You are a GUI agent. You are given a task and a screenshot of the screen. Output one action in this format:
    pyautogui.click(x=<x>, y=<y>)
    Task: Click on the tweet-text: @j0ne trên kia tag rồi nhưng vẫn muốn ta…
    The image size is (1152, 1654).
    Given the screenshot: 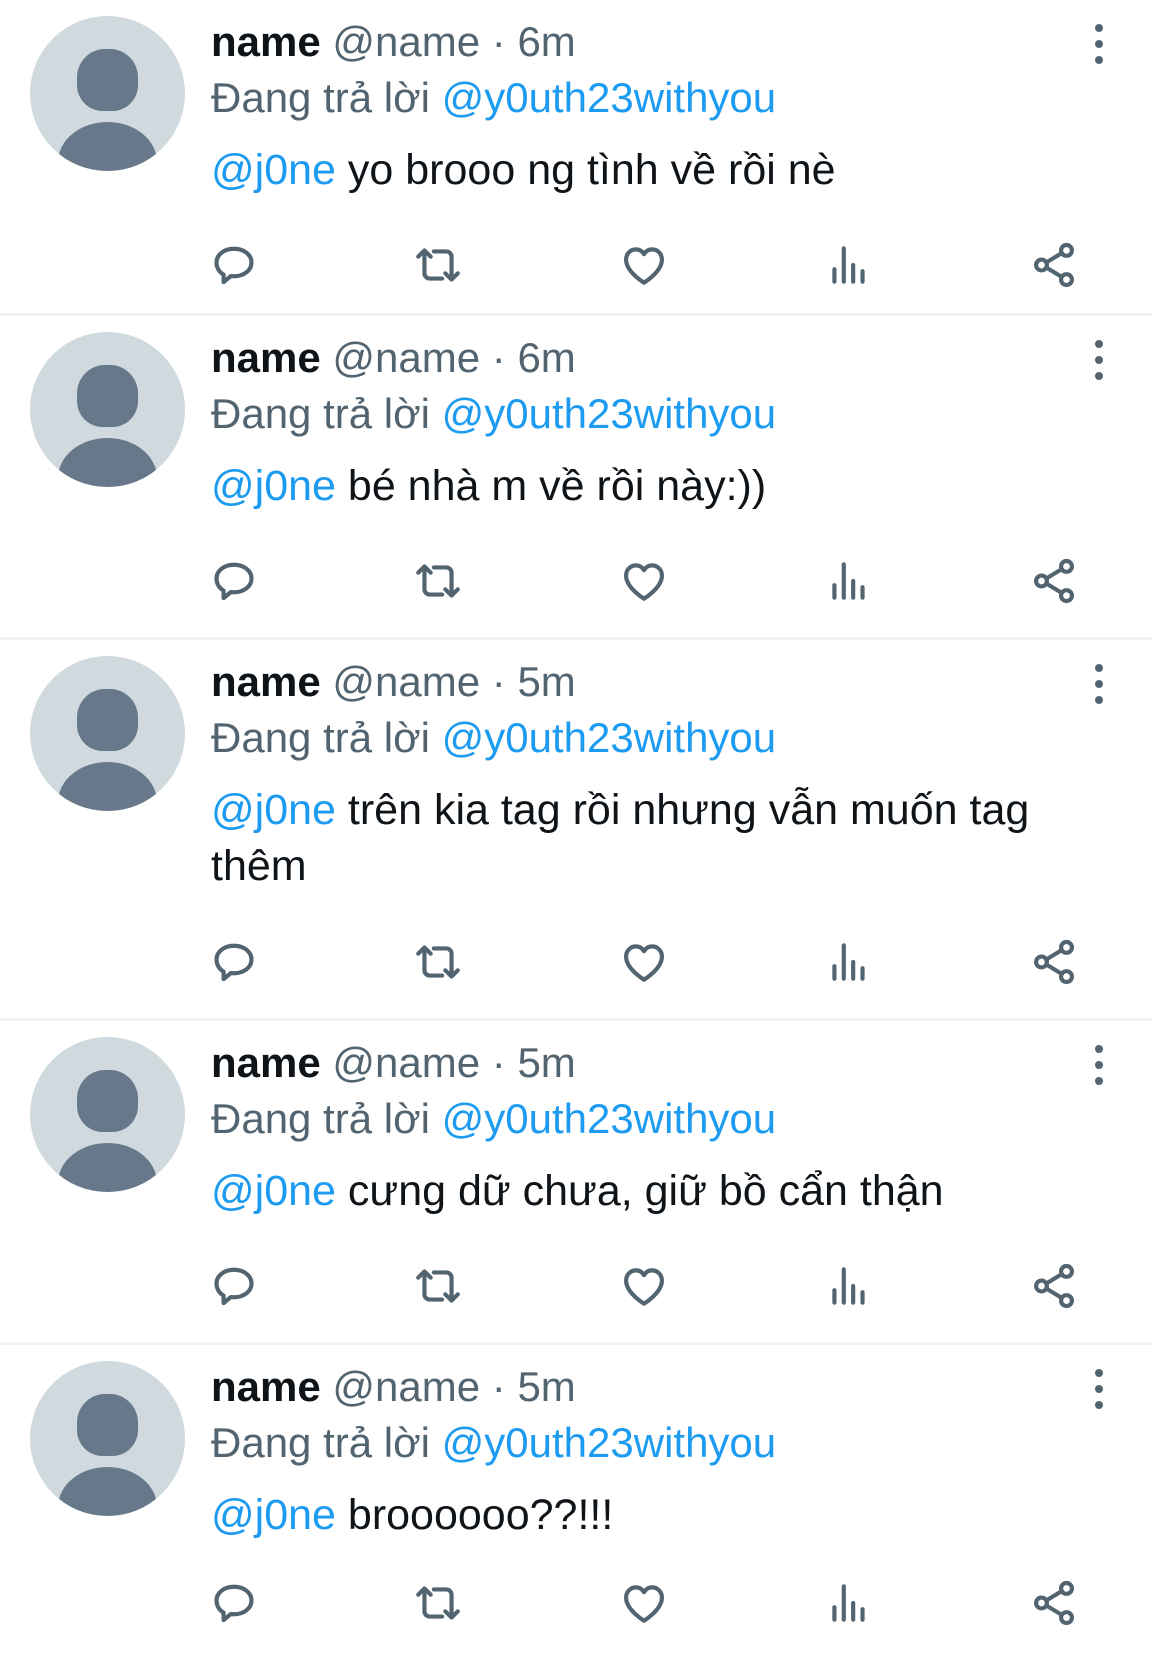 What is the action you would take?
    pyautogui.click(x=631, y=838)
    